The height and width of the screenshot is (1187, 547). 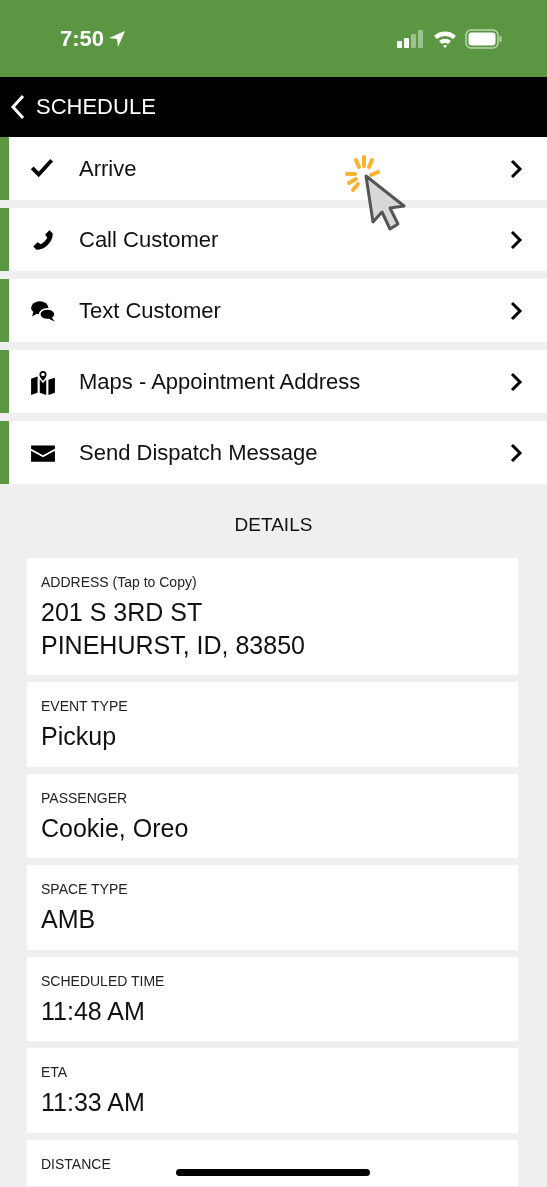 I want to click on action-row: Arrive, so click(x=273, y=168).